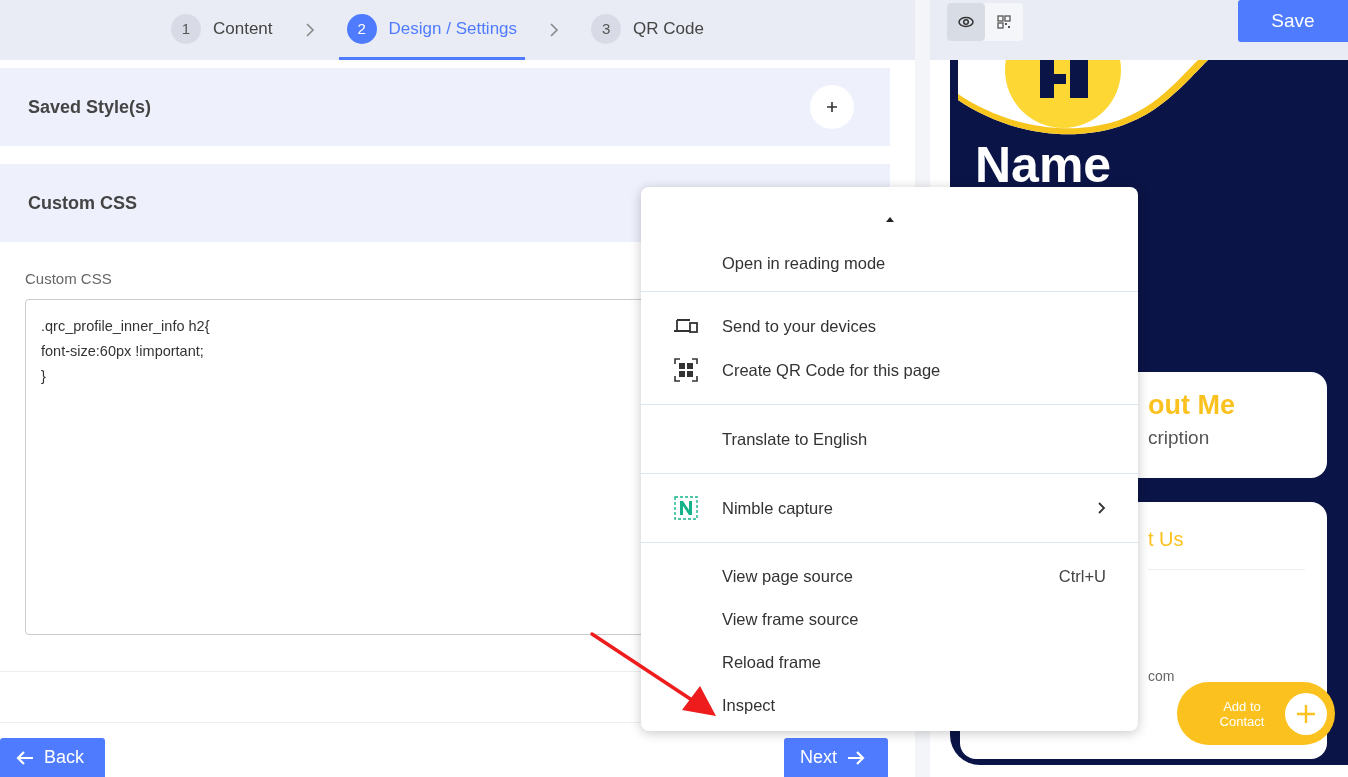 Image resolution: width=1348 pixels, height=777 pixels. I want to click on preview-toggle, so click(966, 22).